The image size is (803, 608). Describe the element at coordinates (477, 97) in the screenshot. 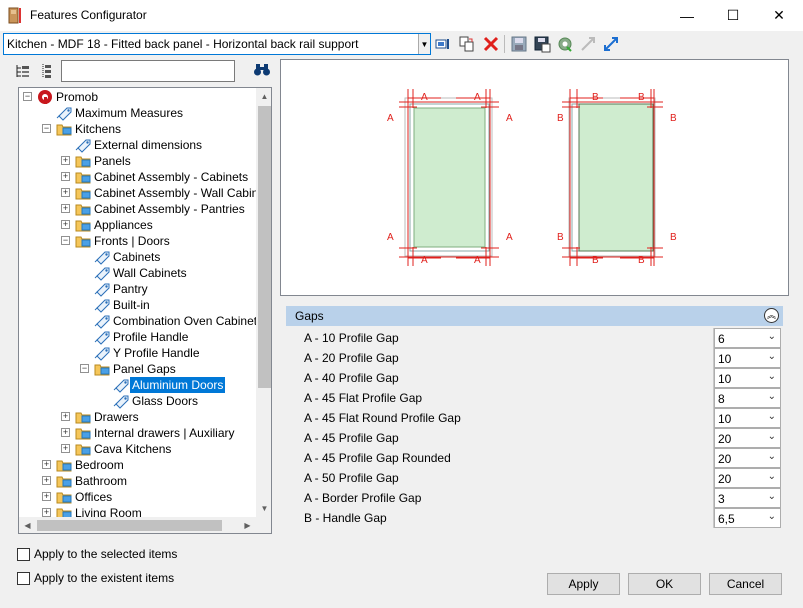

I see `gap-label-a-top-right: A` at that location.